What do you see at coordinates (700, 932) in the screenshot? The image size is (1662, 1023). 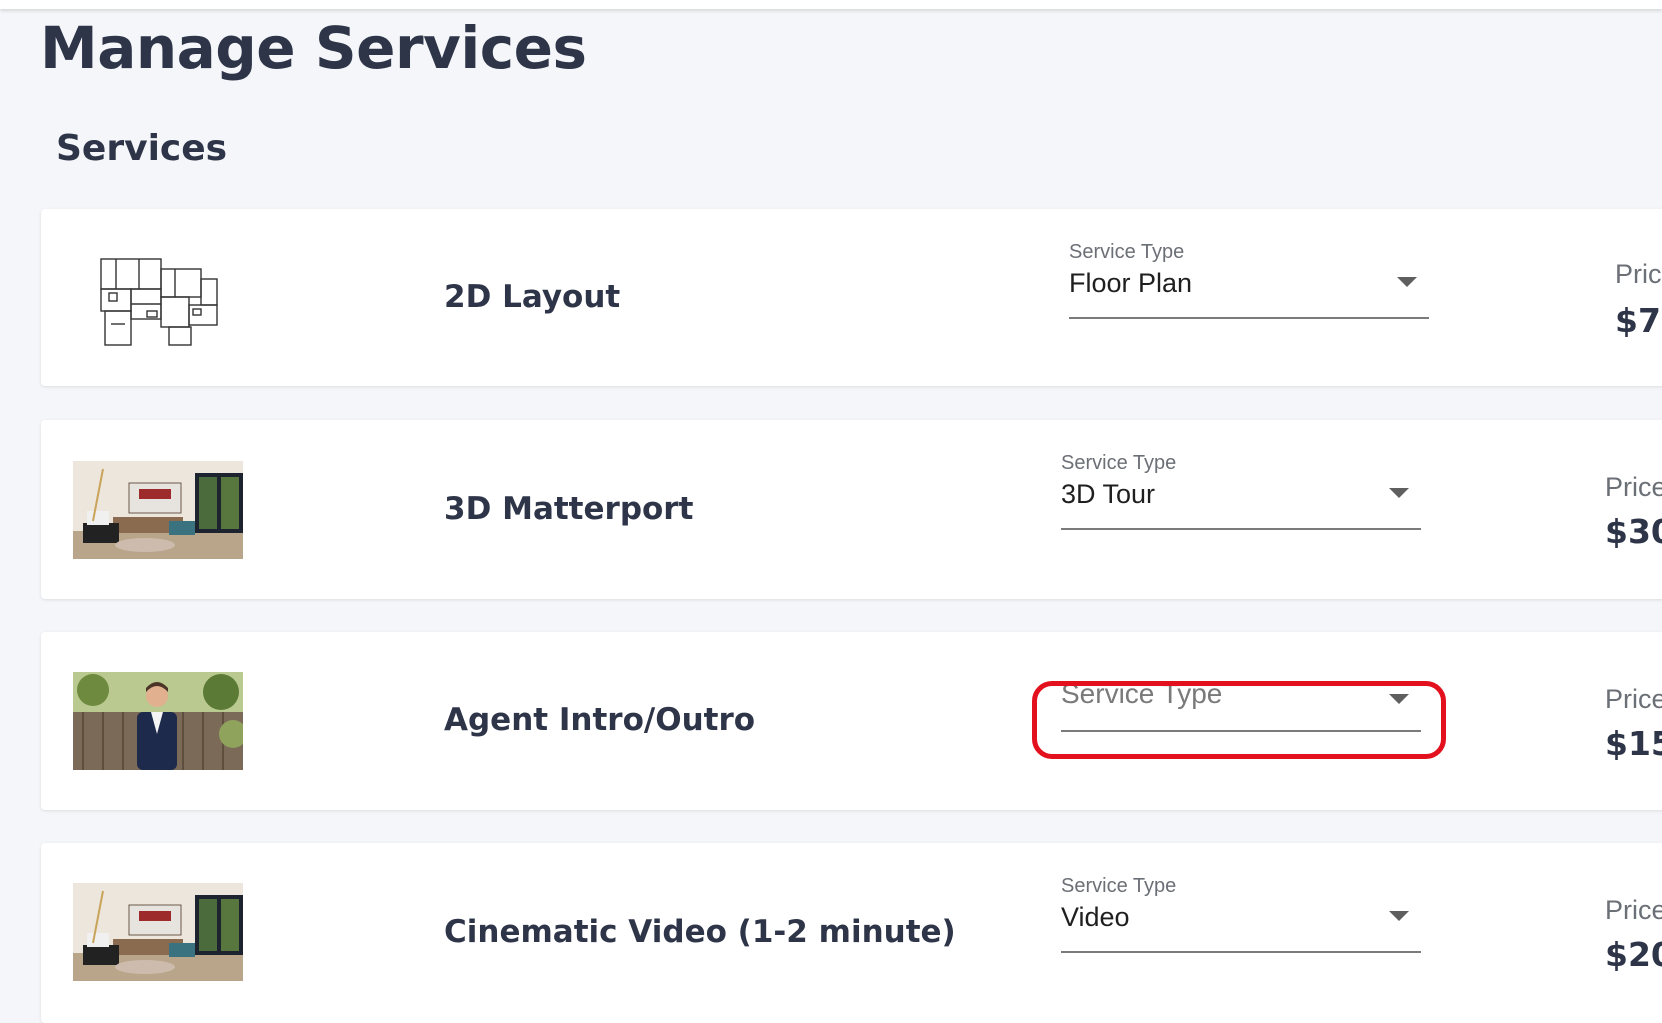 I see `service-name: Cinematic Video (1-2 minute)` at bounding box center [700, 932].